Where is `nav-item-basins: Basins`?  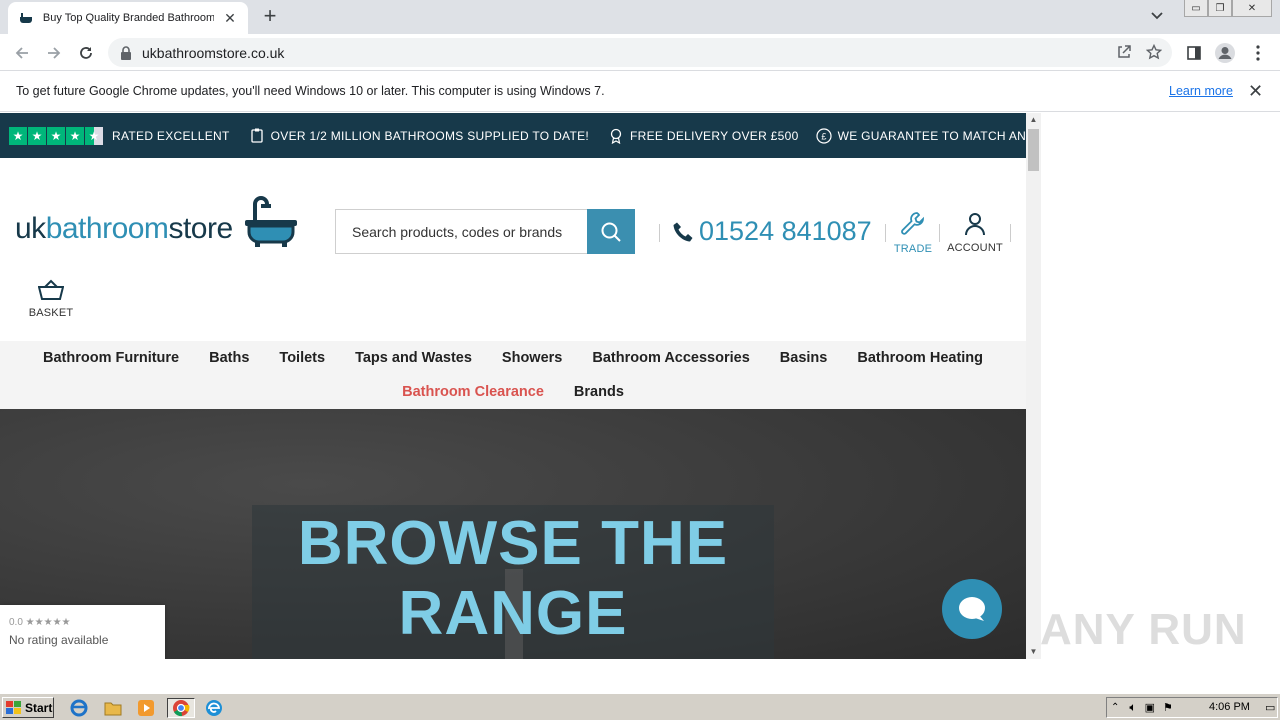 nav-item-basins: Basins is located at coordinates (804, 358).